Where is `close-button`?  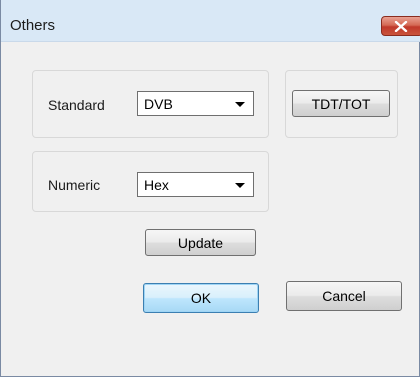 close-button is located at coordinates (400, 26).